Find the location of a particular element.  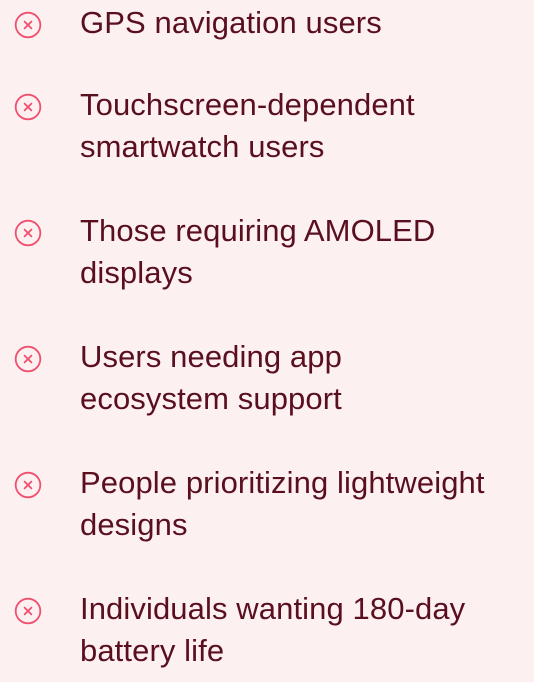

list-item-label: Users needing app ecosystem support is located at coordinates (211, 377).